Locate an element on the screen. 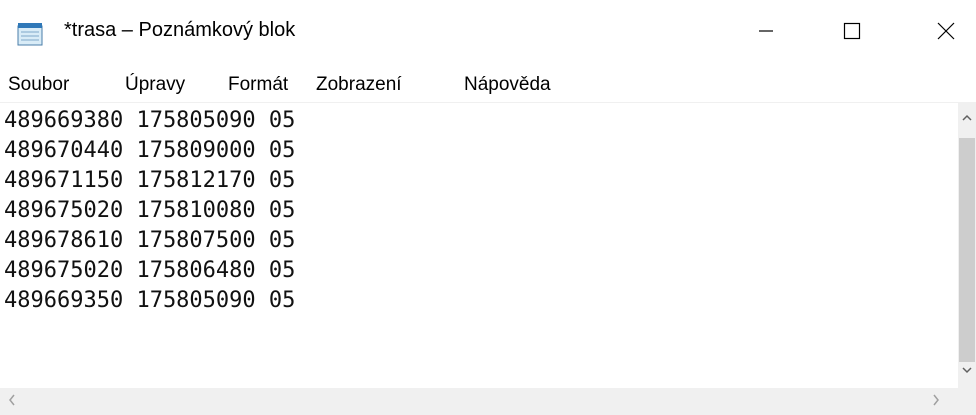  menu-item-zobrazeni: Zobrazení is located at coordinates (359, 85).